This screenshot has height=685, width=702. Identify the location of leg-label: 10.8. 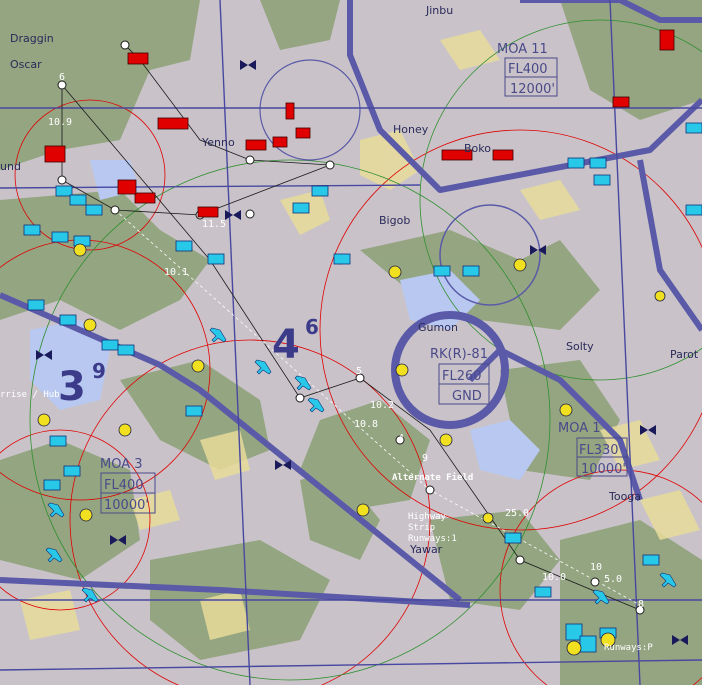
(366, 424).